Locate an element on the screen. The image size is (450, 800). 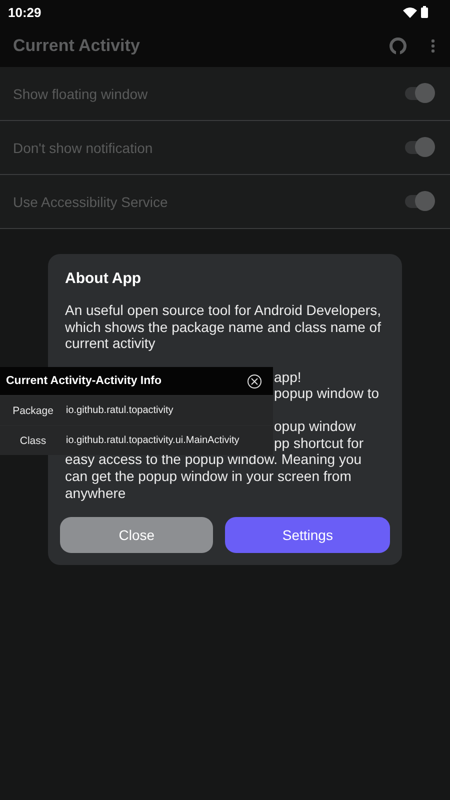
dialog-text: An useful open source tool for Android Developers, which shows the package name and class name of current activity is located at coordinates (223, 327).